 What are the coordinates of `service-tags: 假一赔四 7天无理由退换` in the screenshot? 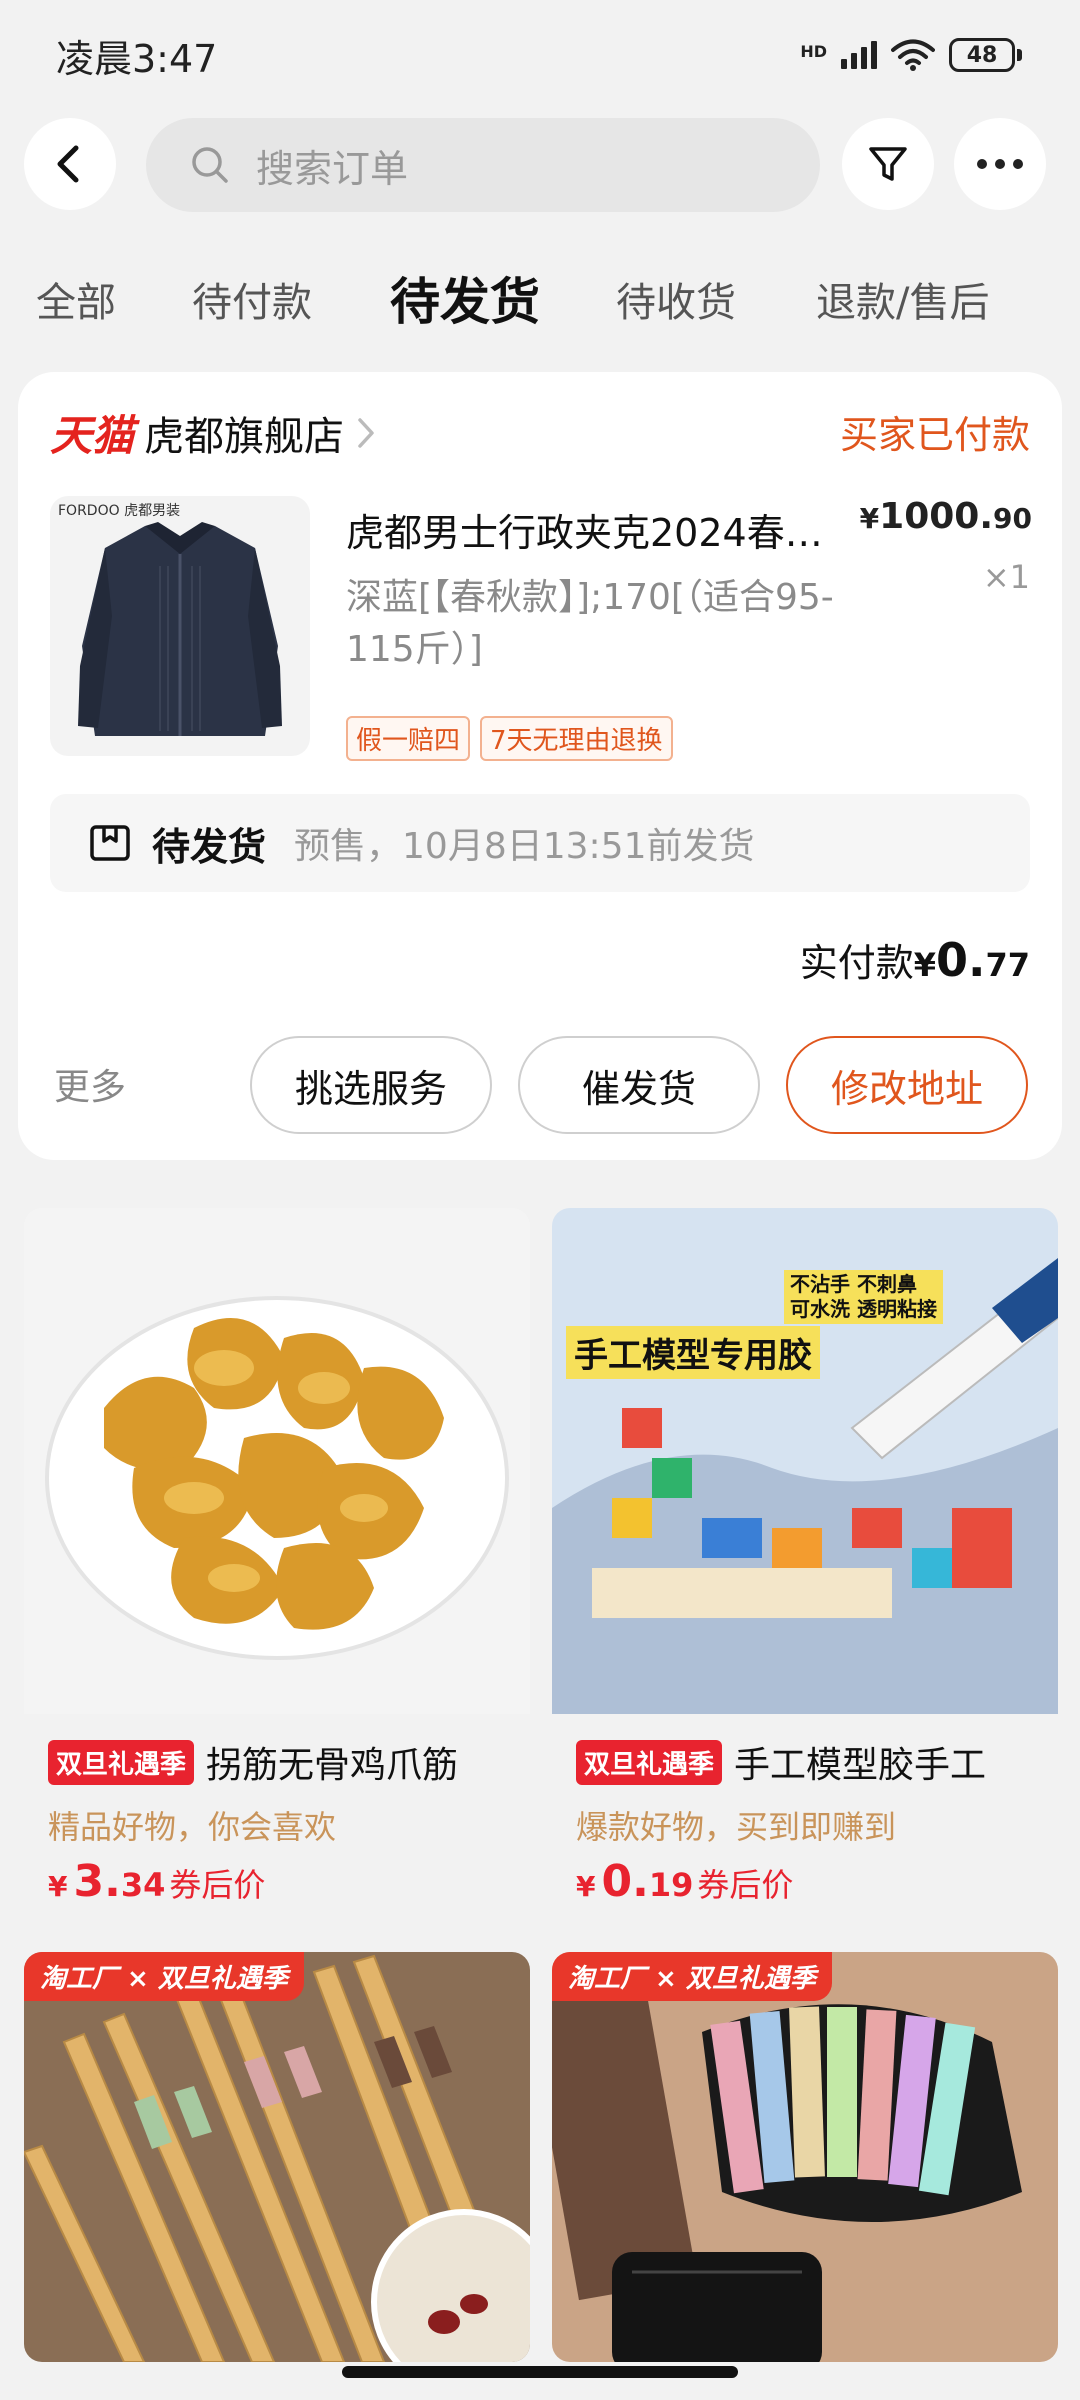 It's located at (509, 738).